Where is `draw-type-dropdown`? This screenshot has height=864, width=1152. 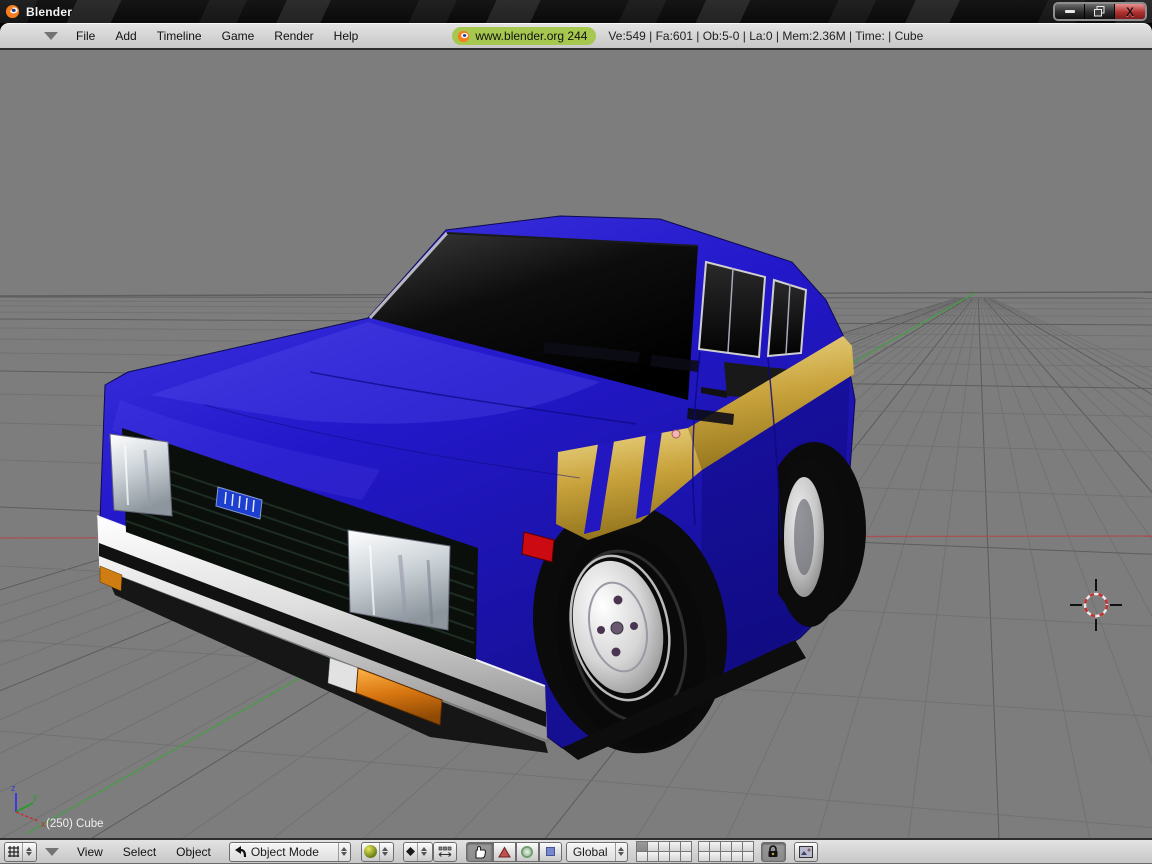 draw-type-dropdown is located at coordinates (377, 851).